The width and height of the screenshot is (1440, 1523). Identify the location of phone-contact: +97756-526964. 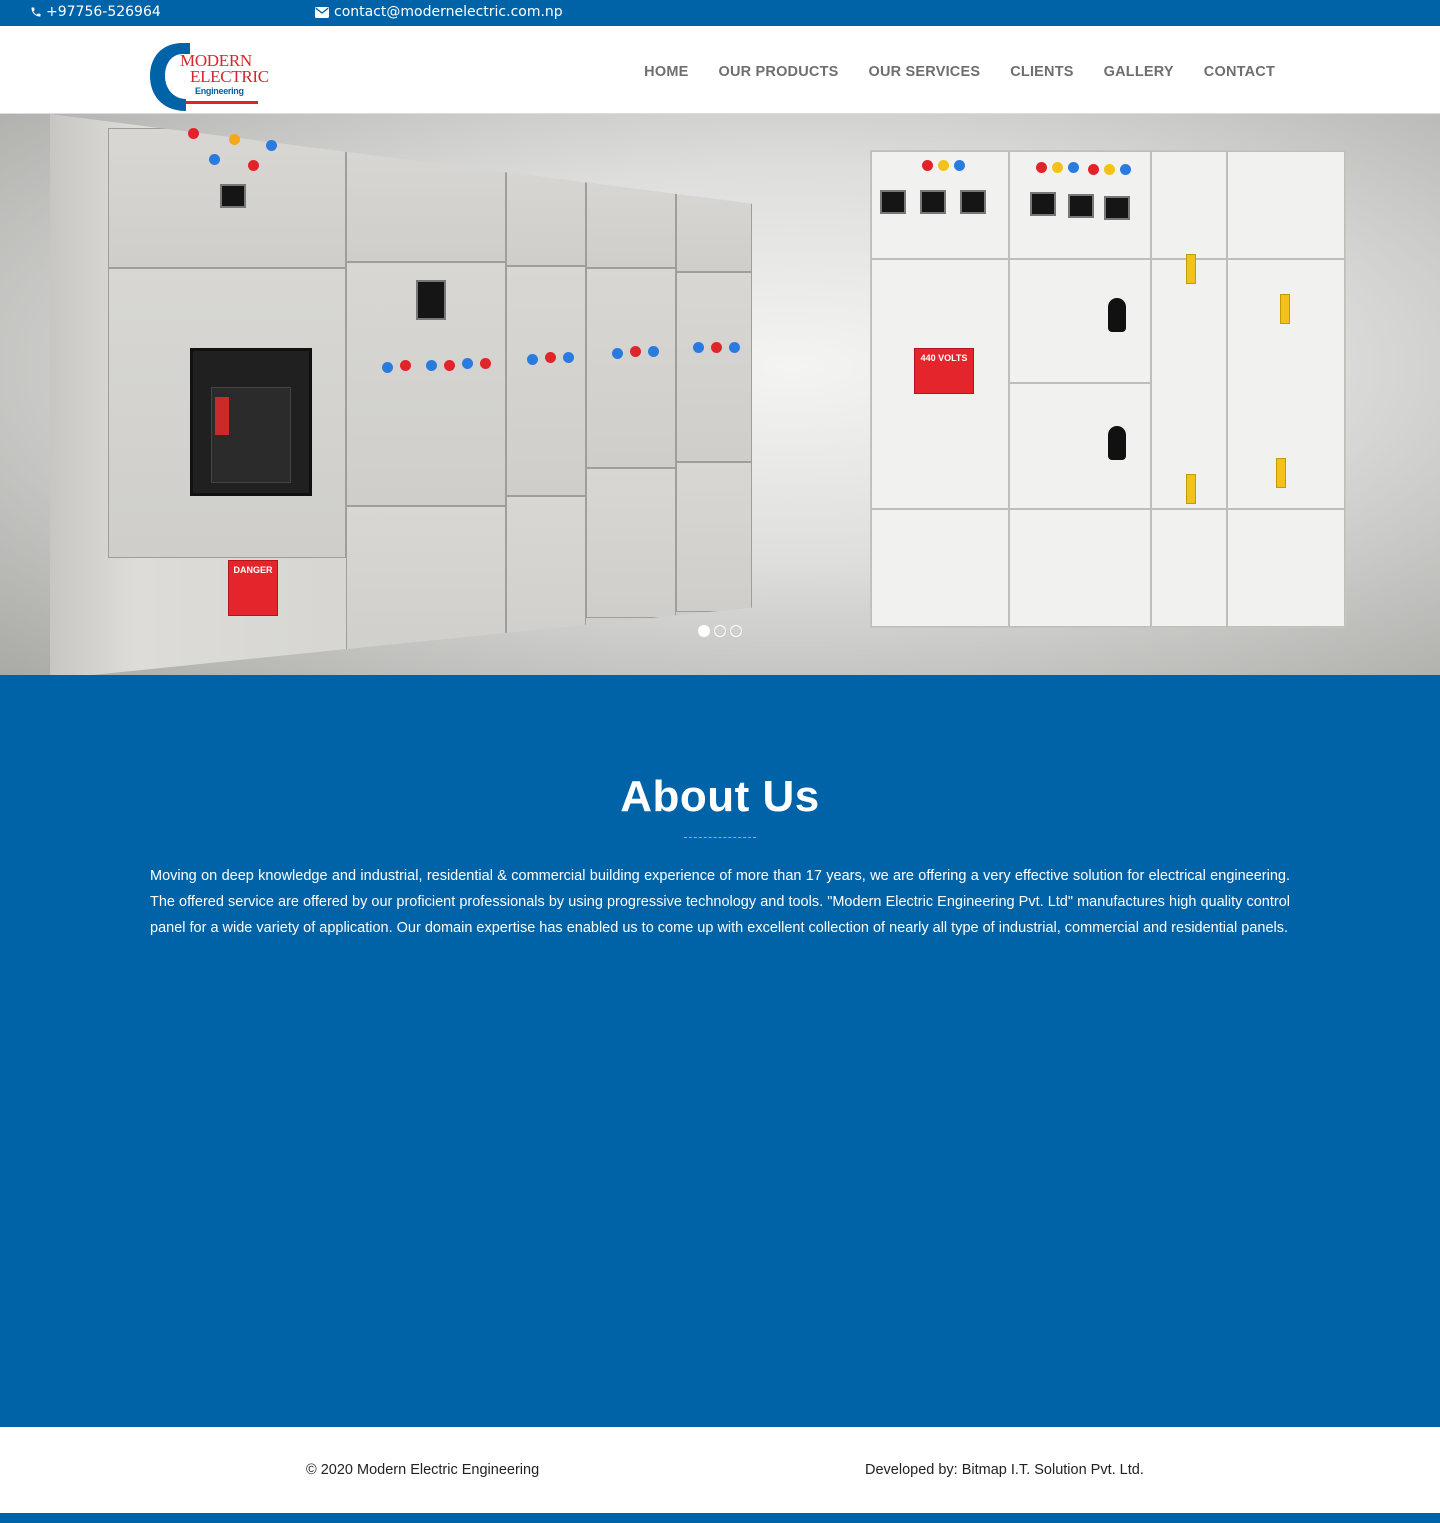
(95, 12).